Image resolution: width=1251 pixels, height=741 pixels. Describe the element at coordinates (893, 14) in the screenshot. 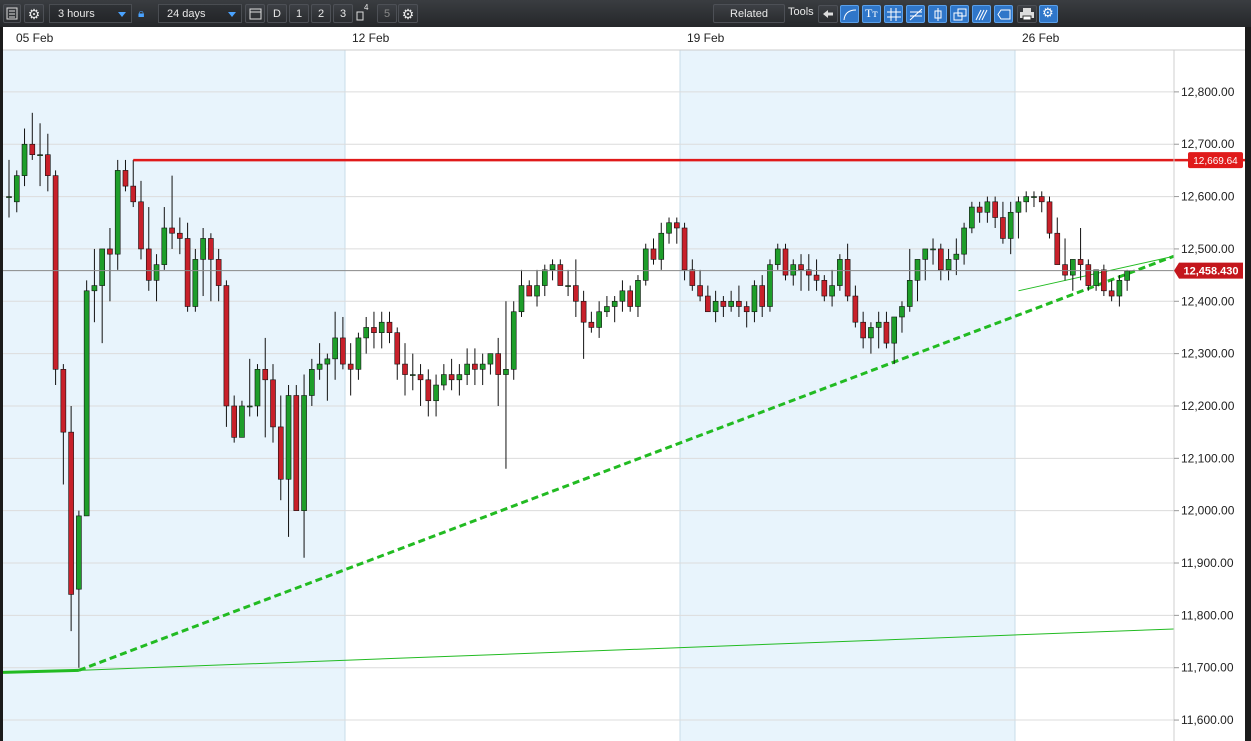

I see `grid-tool-icon` at that location.